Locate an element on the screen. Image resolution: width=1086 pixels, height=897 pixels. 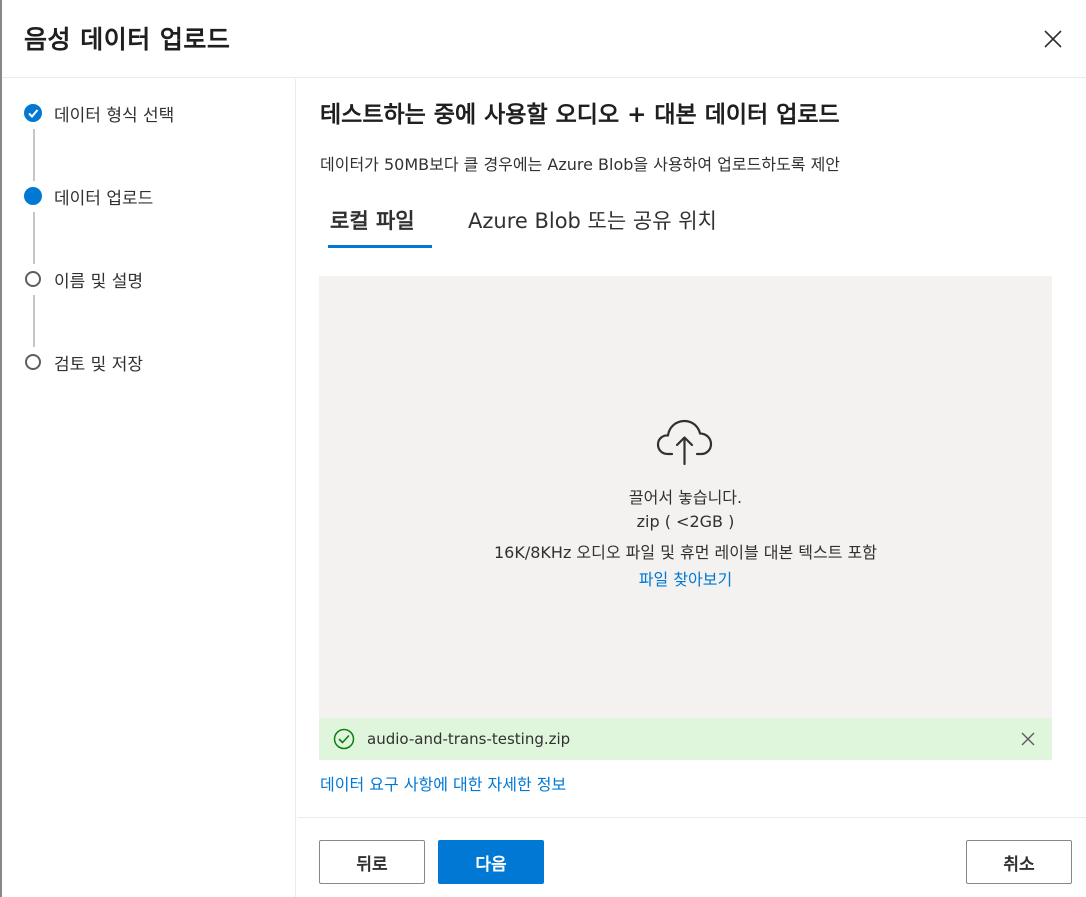
dialog-title: 음성 데이터 업로드 is located at coordinates (127, 39).